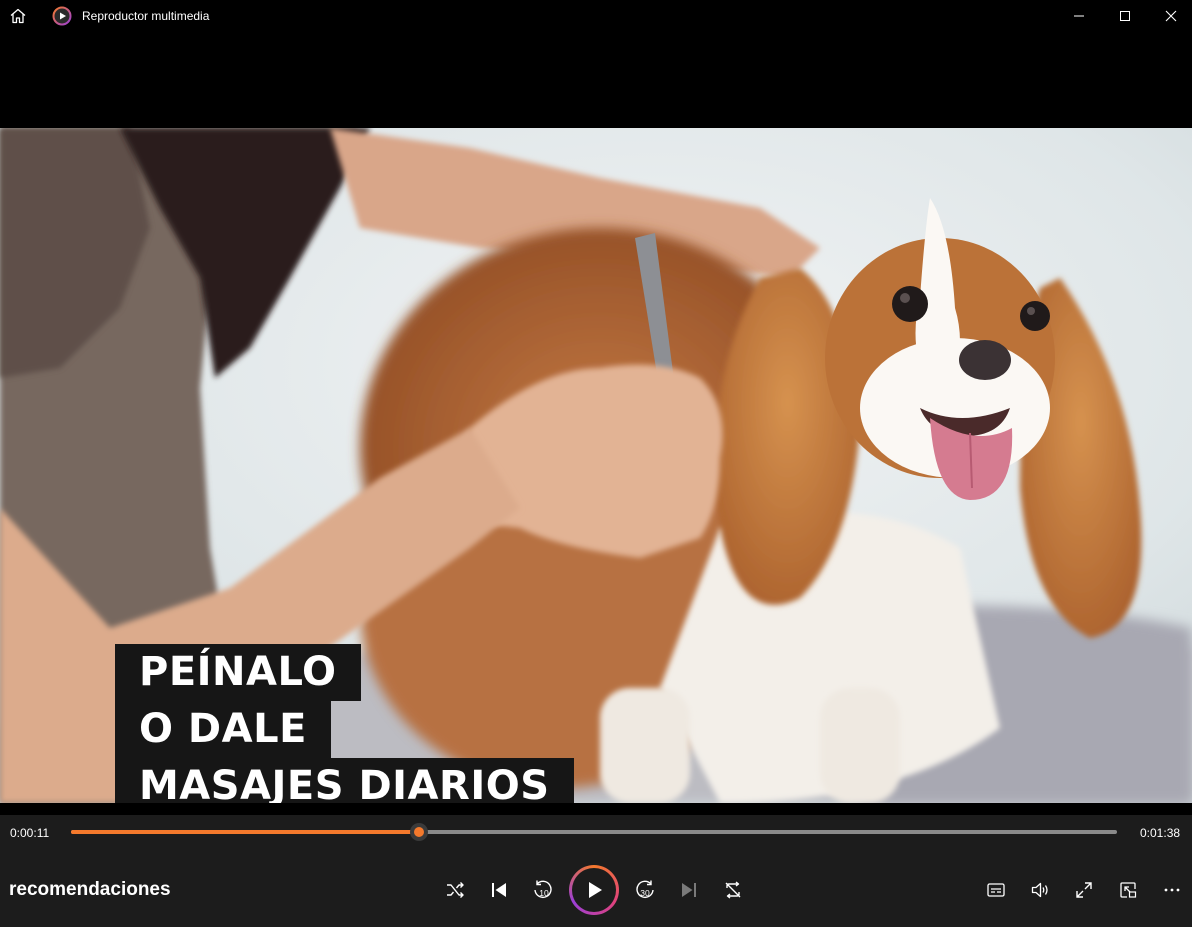 Image resolution: width=1192 pixels, height=927 pixels. What do you see at coordinates (30, 833) in the screenshot?
I see `current-time: 0:00:11` at bounding box center [30, 833].